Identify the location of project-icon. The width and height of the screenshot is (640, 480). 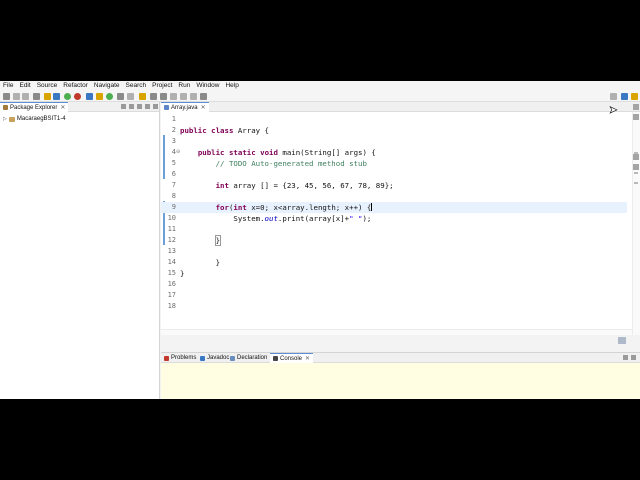
(11, 119).